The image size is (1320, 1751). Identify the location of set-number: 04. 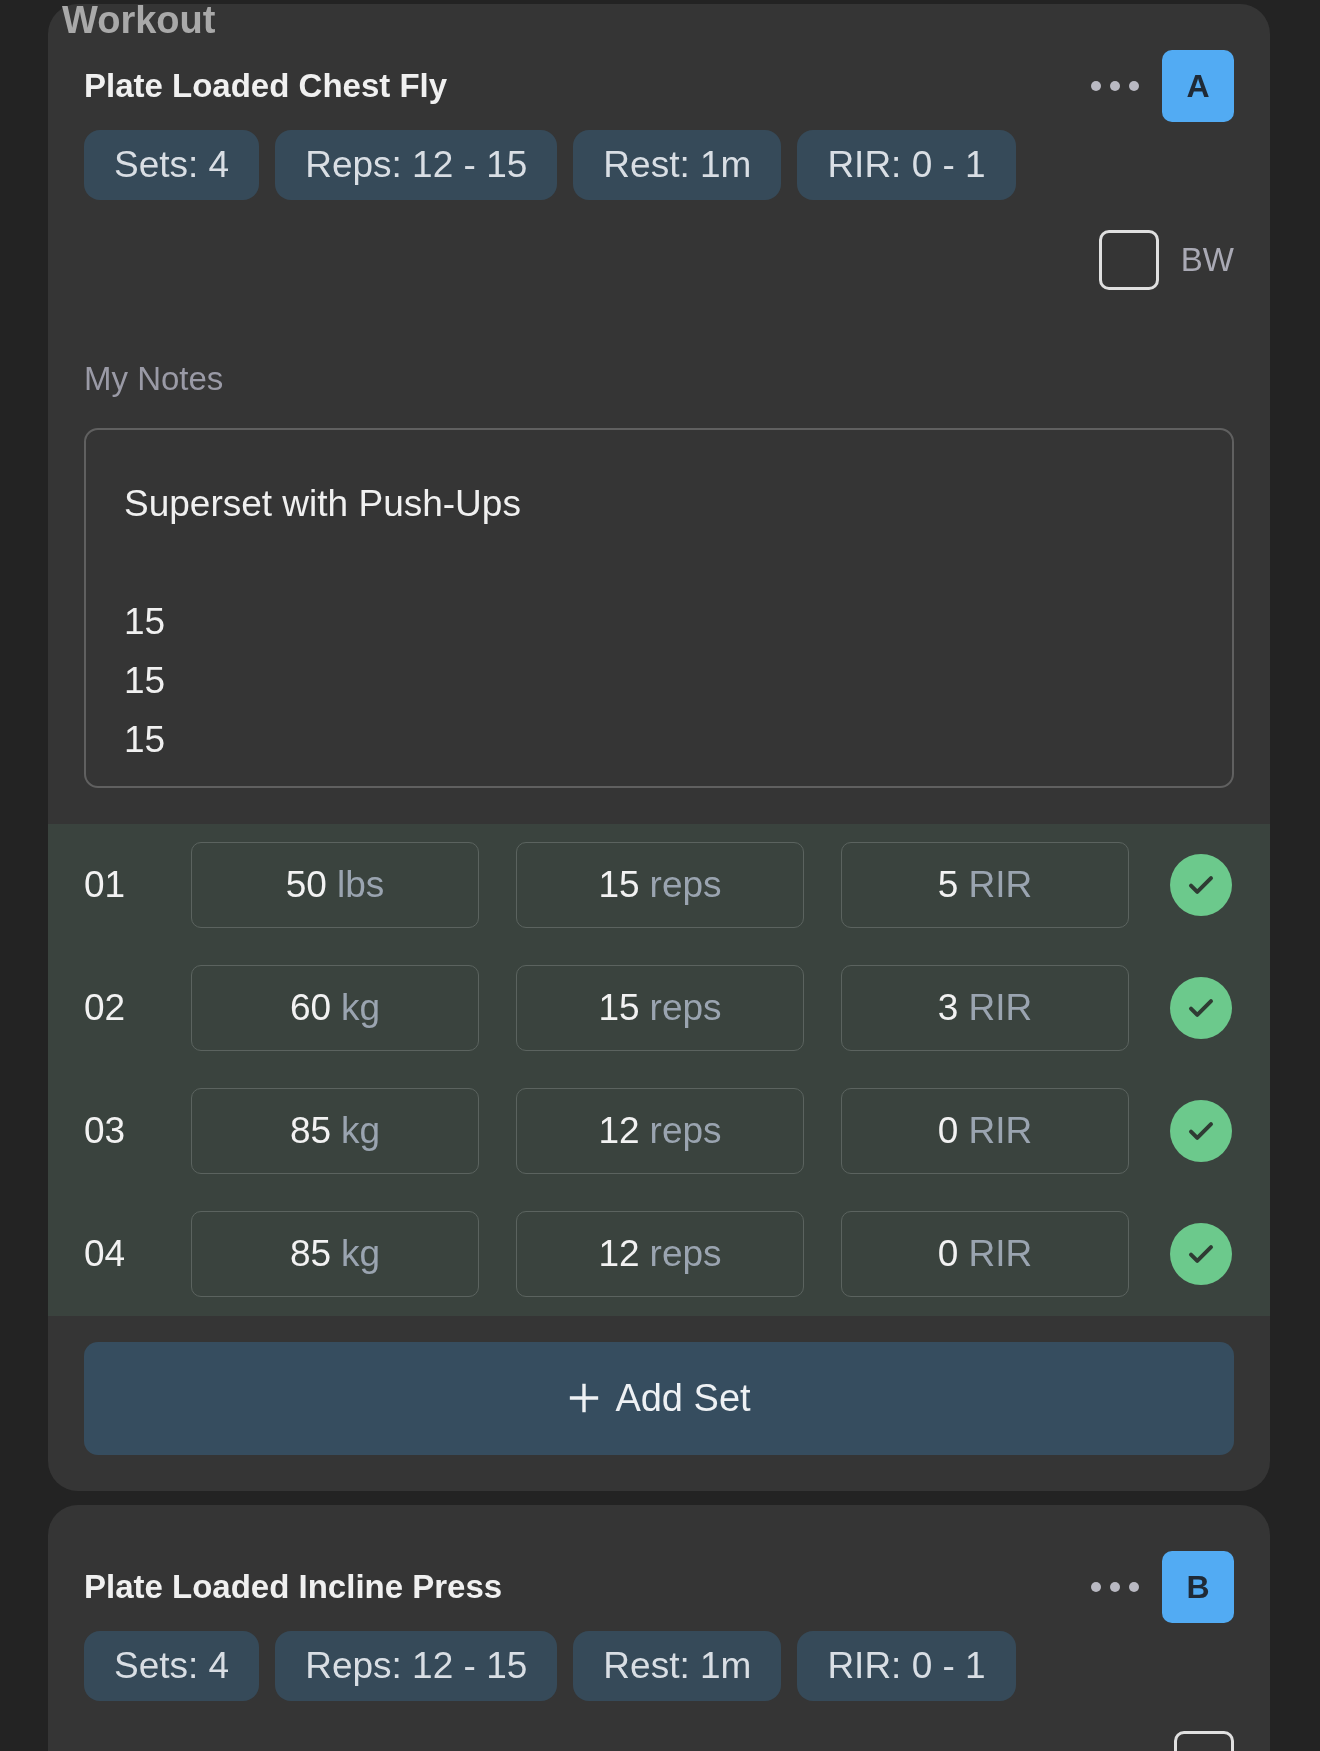
(105, 1254).